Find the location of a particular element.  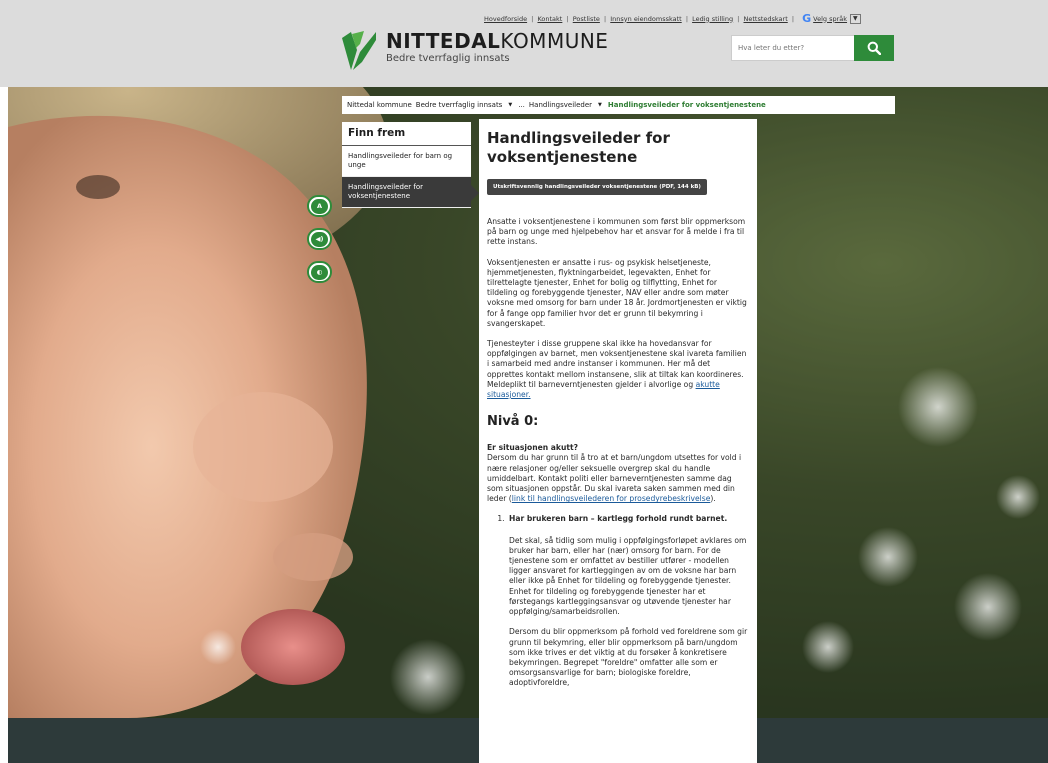

breadcrumb-item-home: Nittedal kommune is located at coordinates (379, 105).